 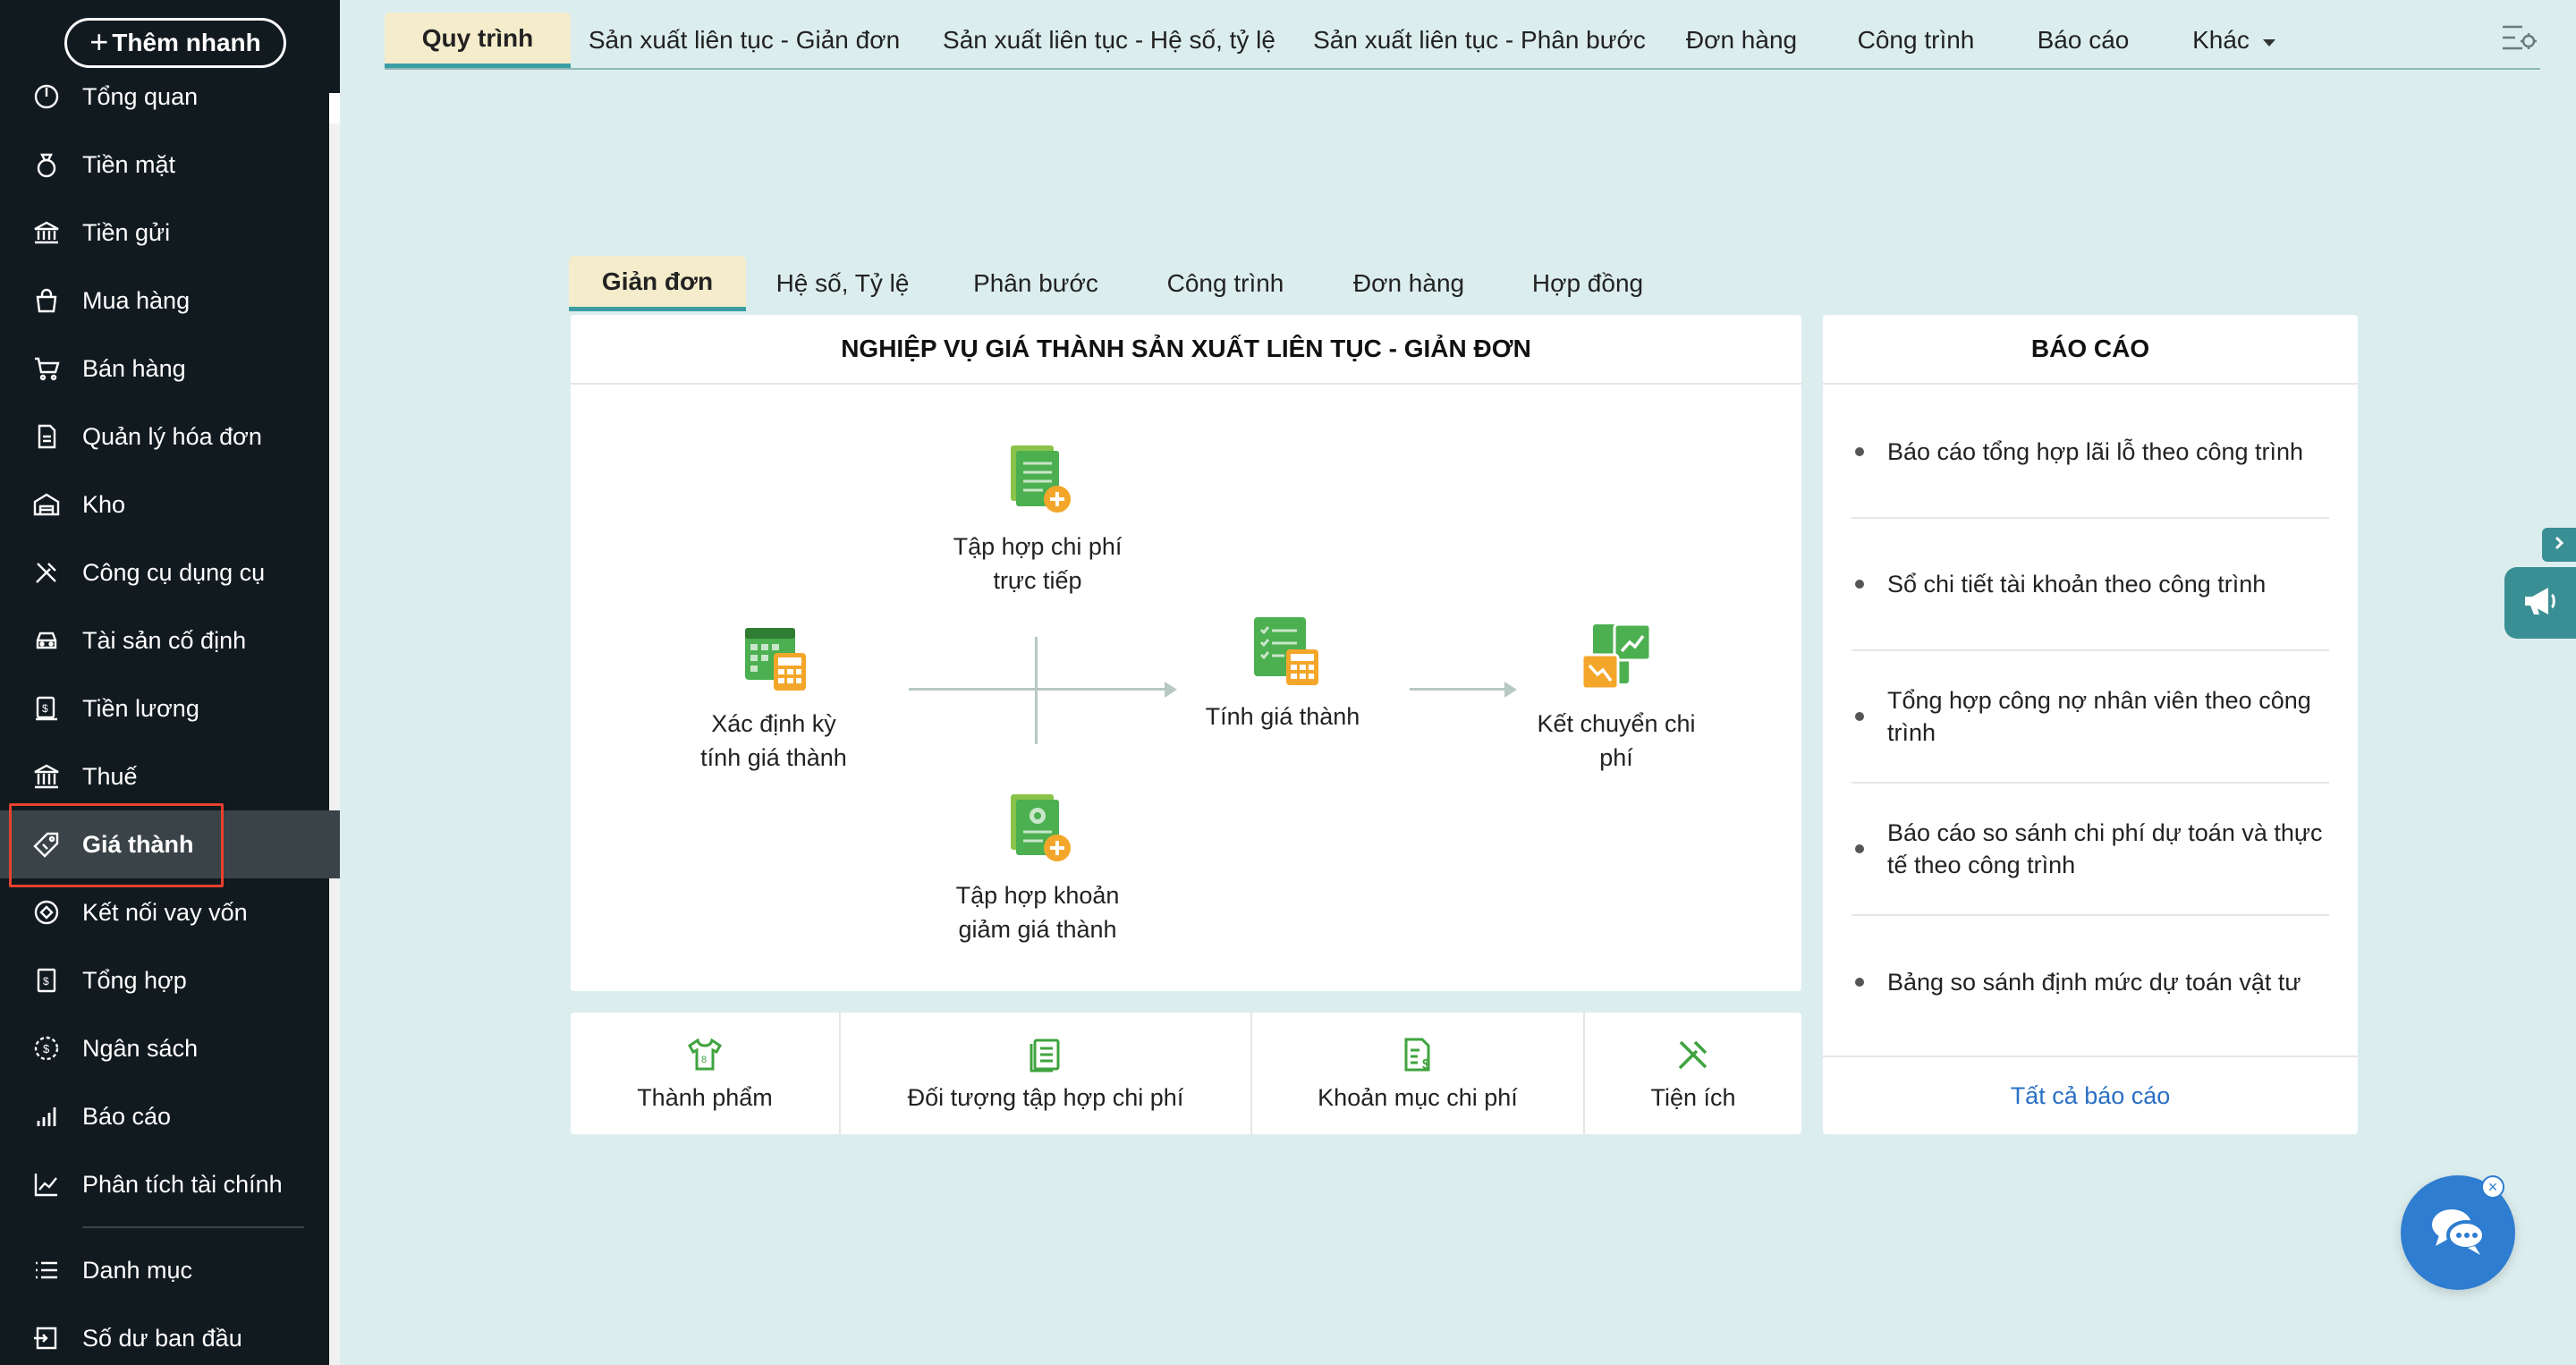 I want to click on sidebar-item-tien-mat: Tiền mặt, so click(x=170, y=165).